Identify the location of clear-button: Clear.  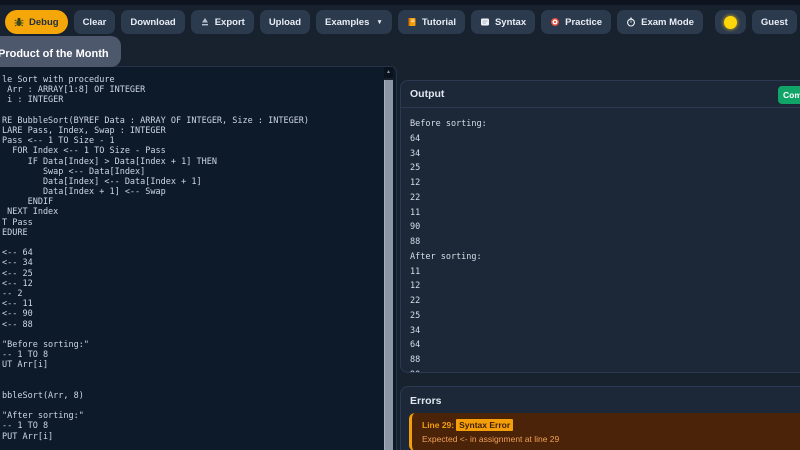
(94, 22).